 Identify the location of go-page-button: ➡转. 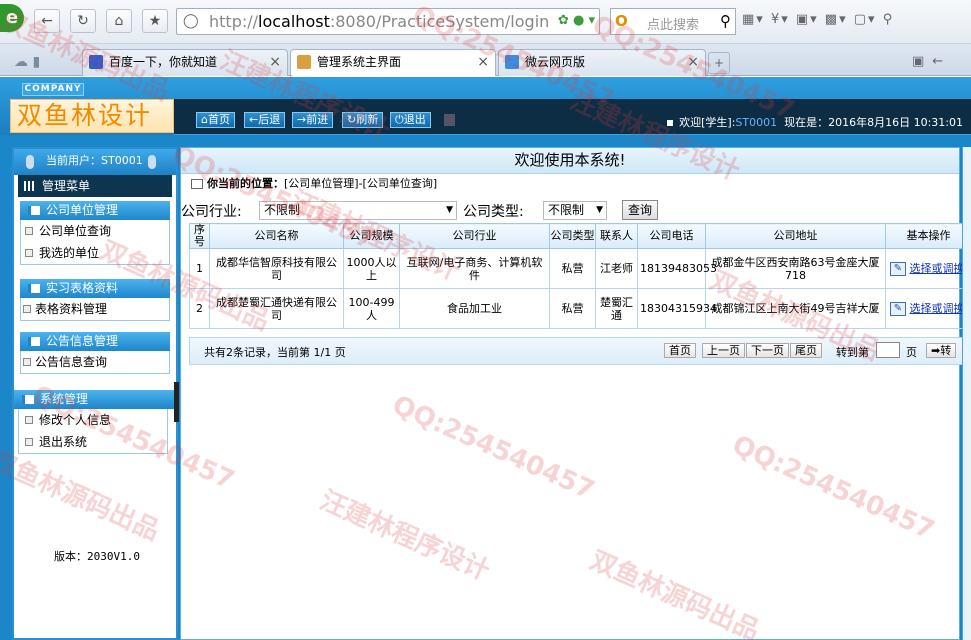
(941, 350).